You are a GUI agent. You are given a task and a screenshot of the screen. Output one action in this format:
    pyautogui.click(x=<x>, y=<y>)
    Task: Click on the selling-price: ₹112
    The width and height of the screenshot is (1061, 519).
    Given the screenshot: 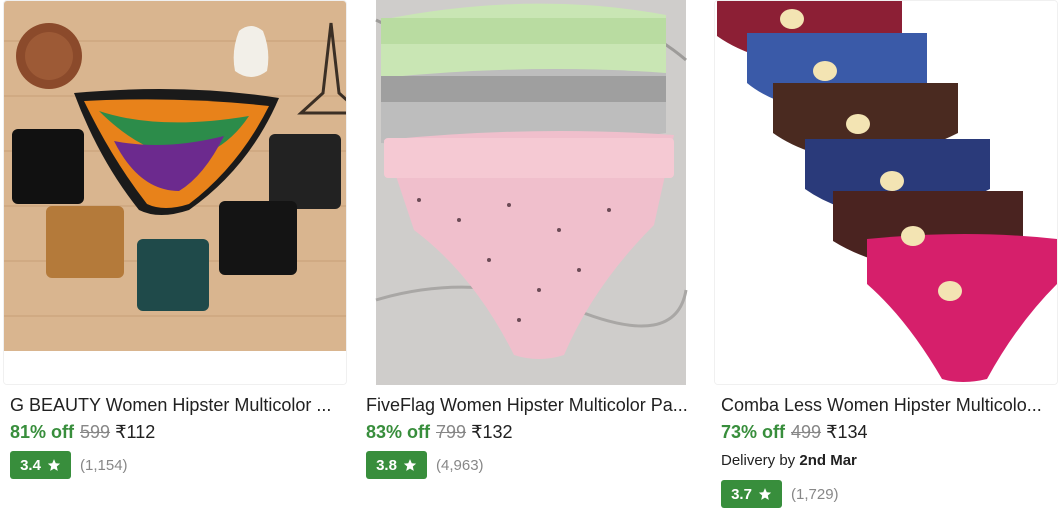 What is the action you would take?
    pyautogui.click(x=135, y=432)
    